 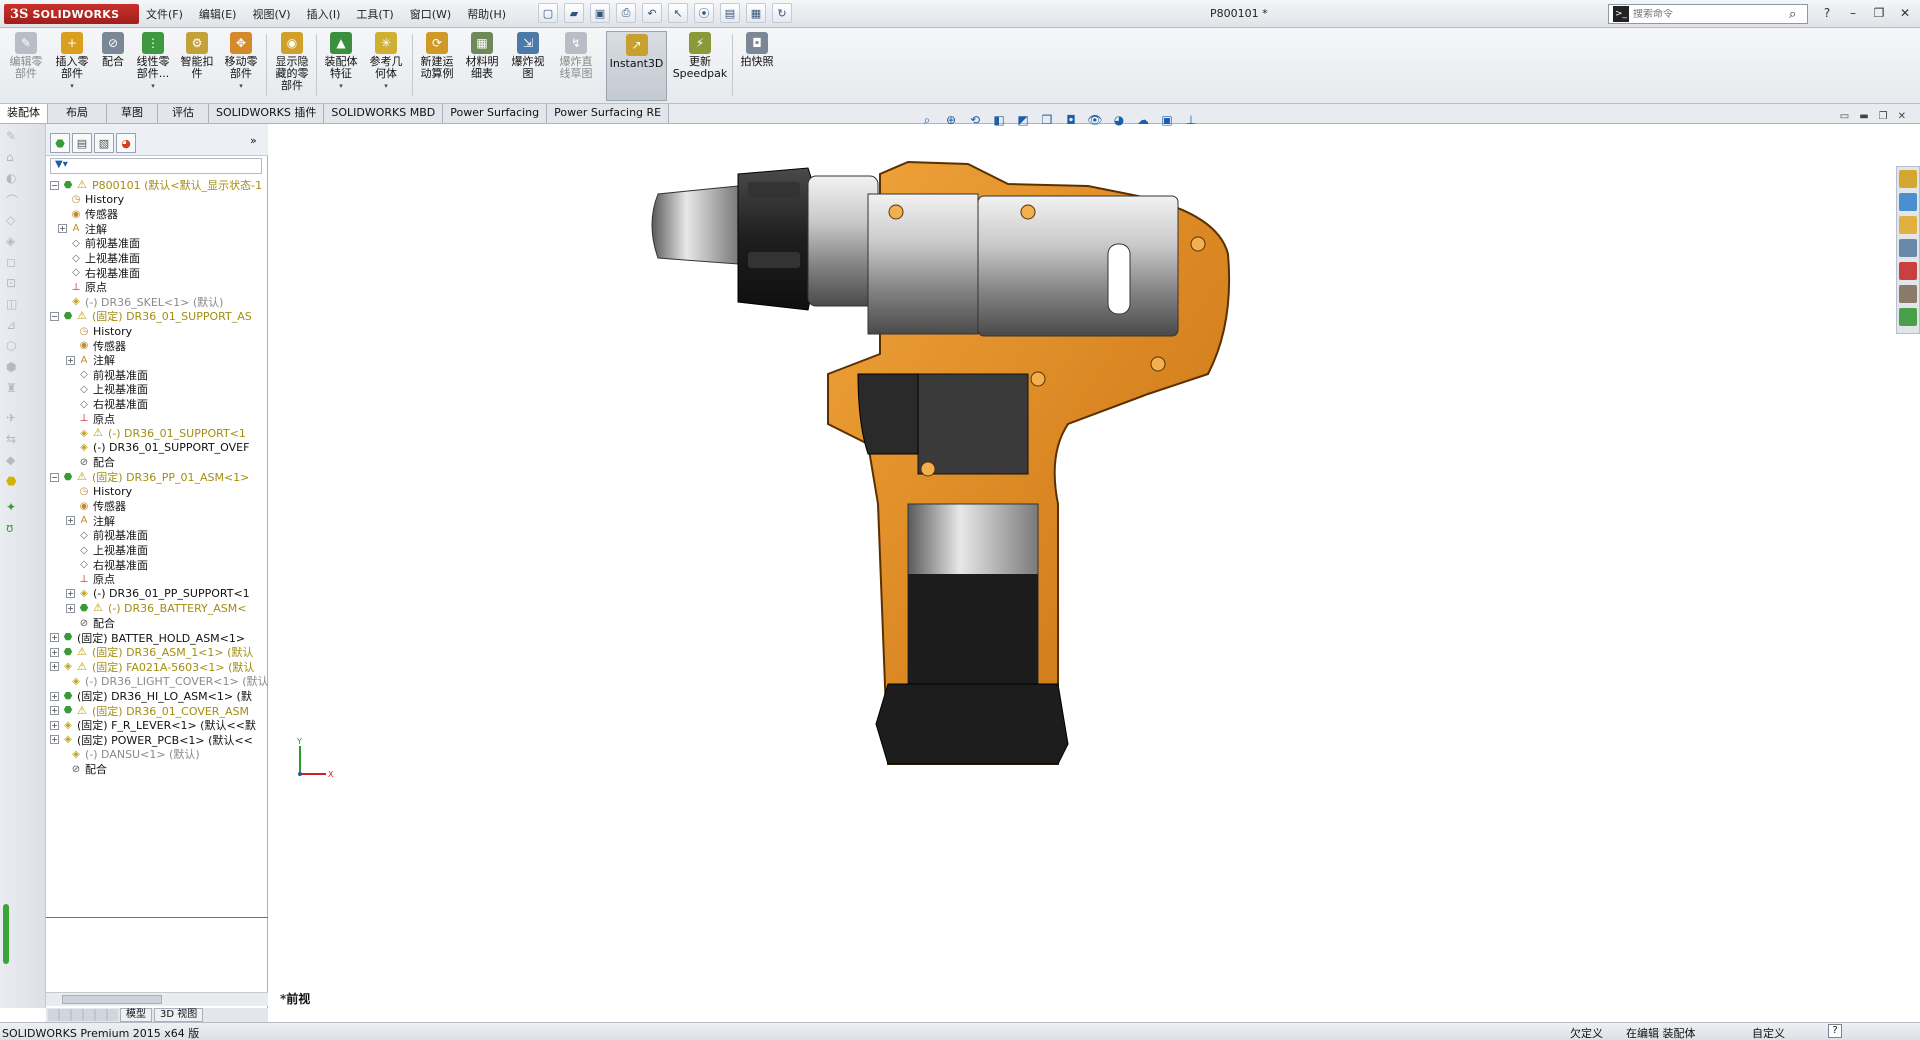 I want to click on move-component-button: ✥ 移动零 部件 ▾, so click(x=241, y=66).